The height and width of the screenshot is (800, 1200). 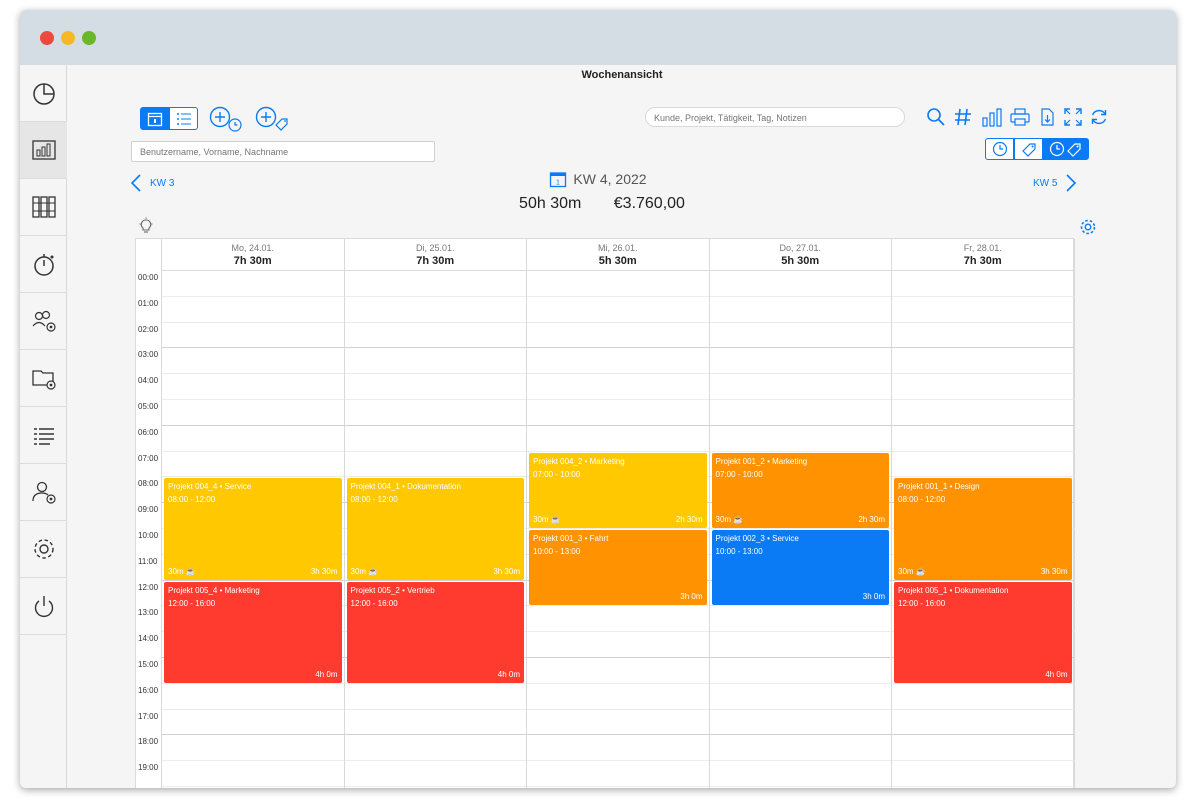 I want to click on week-selector: 1 KW 4, 2022, so click(x=598, y=179).